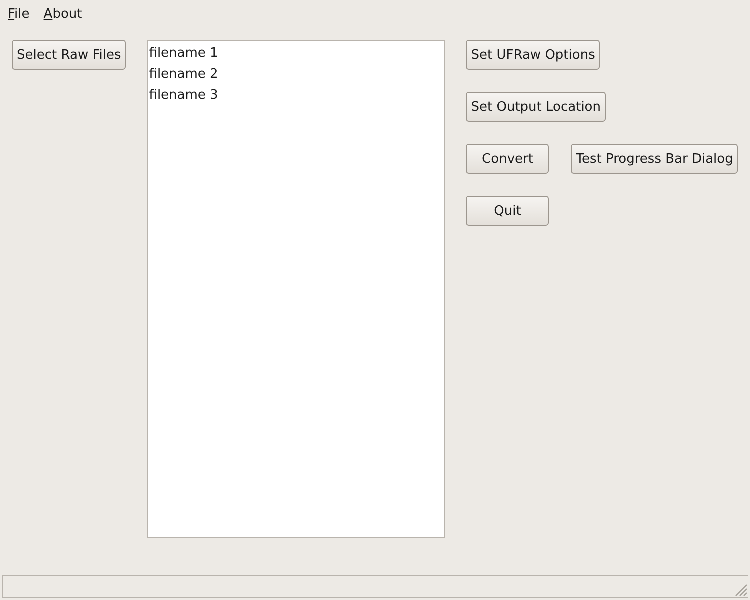 This screenshot has width=750, height=600. What do you see at coordinates (741, 590) in the screenshot?
I see `resize-grip-icon` at bounding box center [741, 590].